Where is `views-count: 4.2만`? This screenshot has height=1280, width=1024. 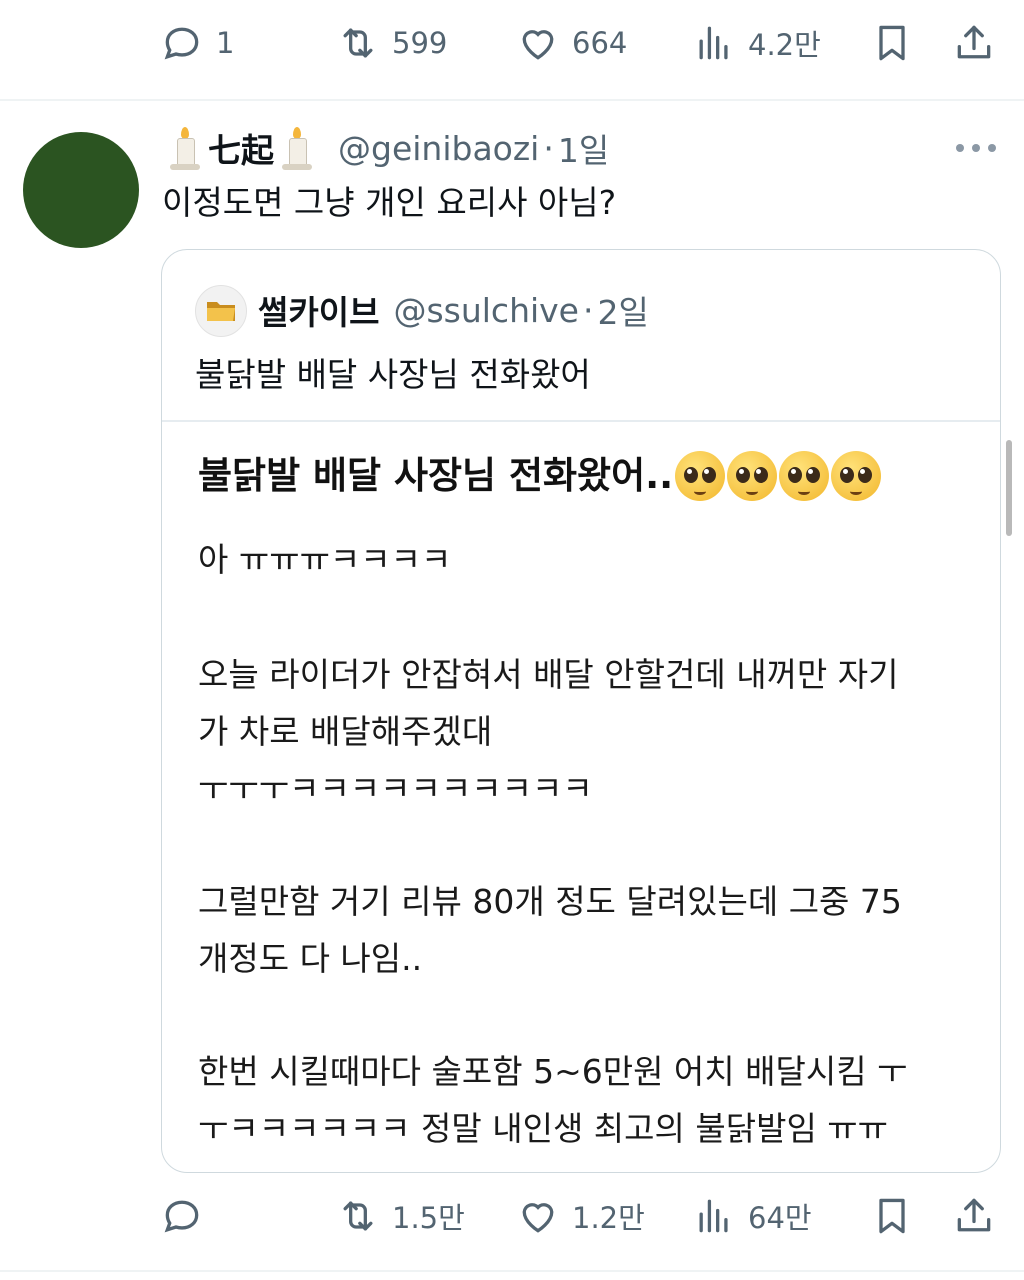 views-count: 4.2만 is located at coordinates (784, 45).